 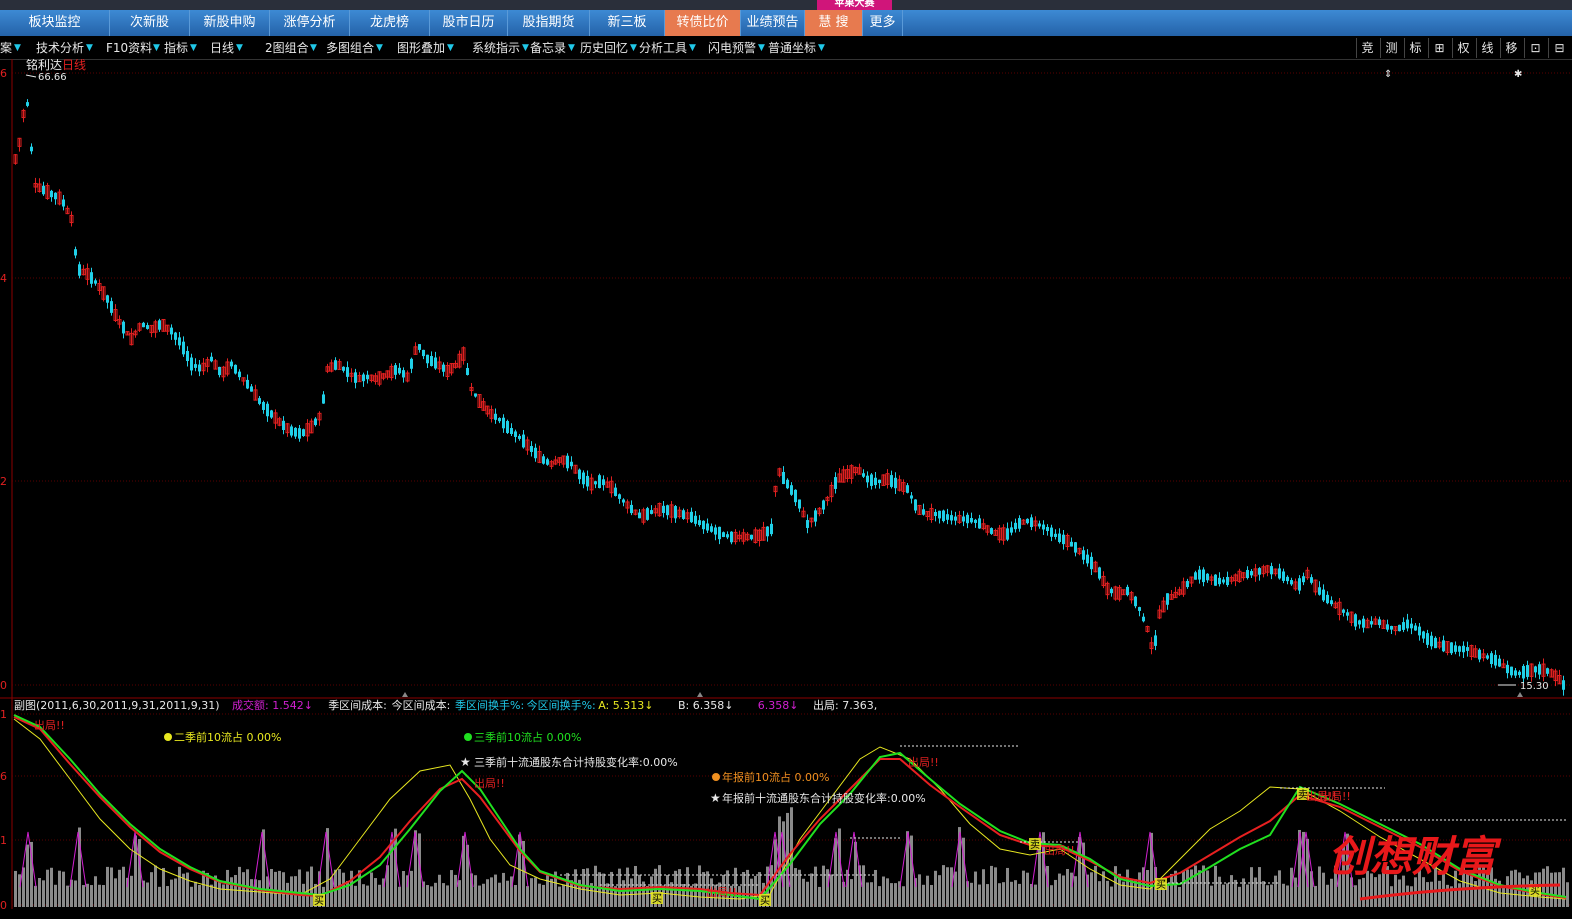 I want to click on toolbar-right-button-2: 标, so click(x=1415, y=48).